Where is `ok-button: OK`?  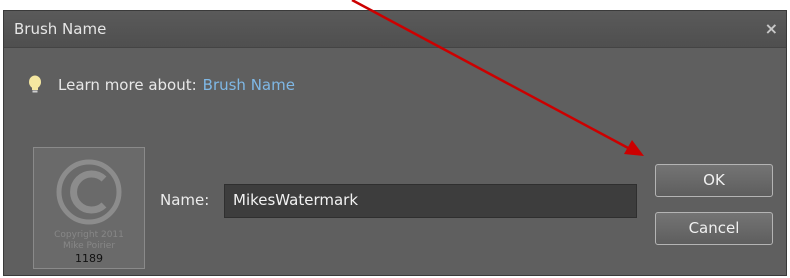
ok-button: OK is located at coordinates (714, 180).